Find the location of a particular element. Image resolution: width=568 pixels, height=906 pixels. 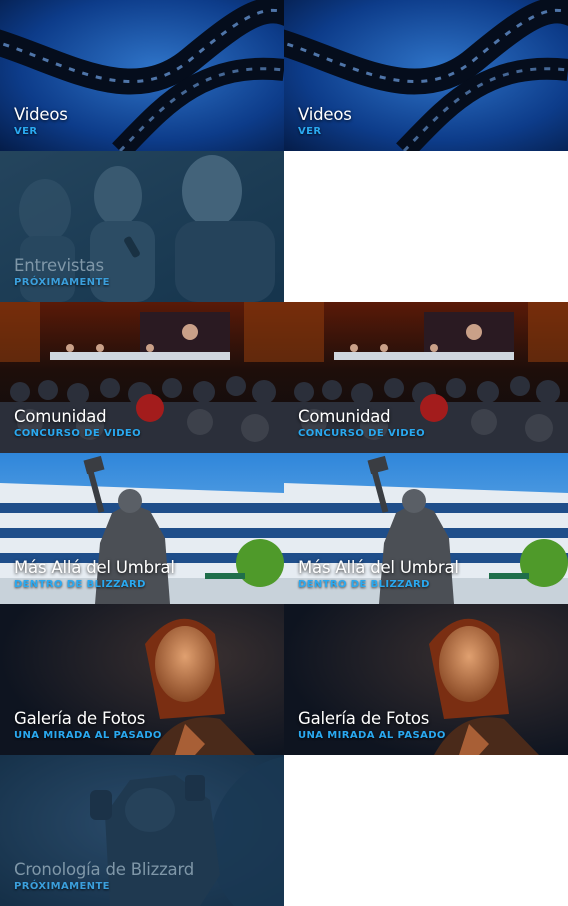

tile-title: Entrevistas is located at coordinates (59, 265).